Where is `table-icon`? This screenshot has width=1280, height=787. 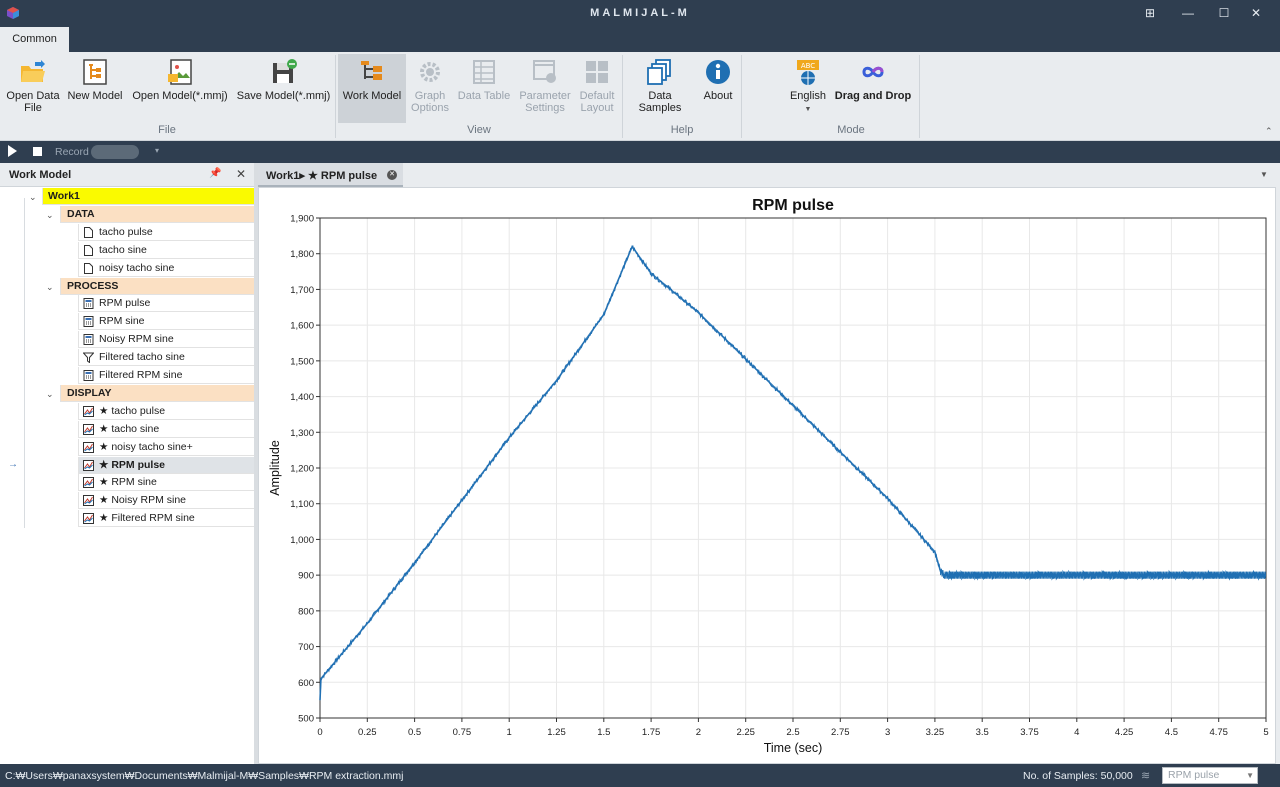
table-icon is located at coordinates (484, 72).